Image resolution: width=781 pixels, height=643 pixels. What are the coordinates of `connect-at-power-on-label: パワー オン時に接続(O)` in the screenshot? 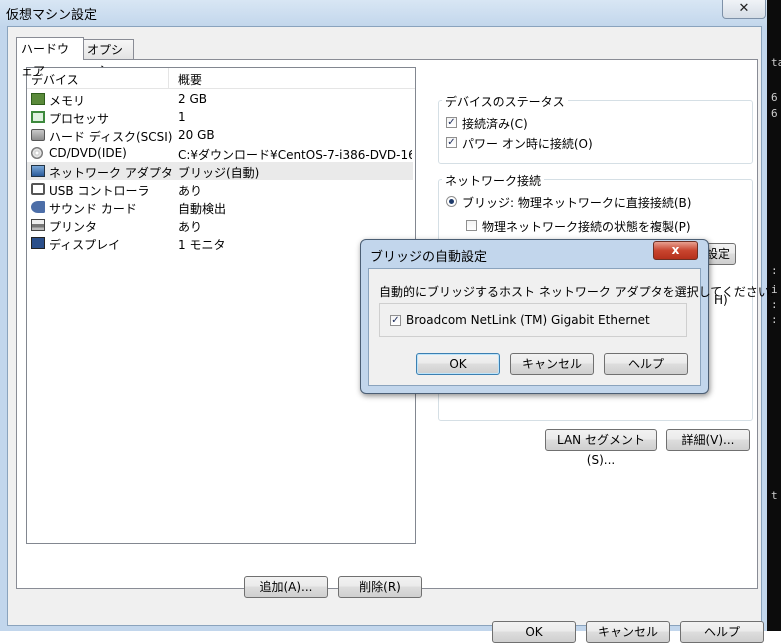 It's located at (527, 144).